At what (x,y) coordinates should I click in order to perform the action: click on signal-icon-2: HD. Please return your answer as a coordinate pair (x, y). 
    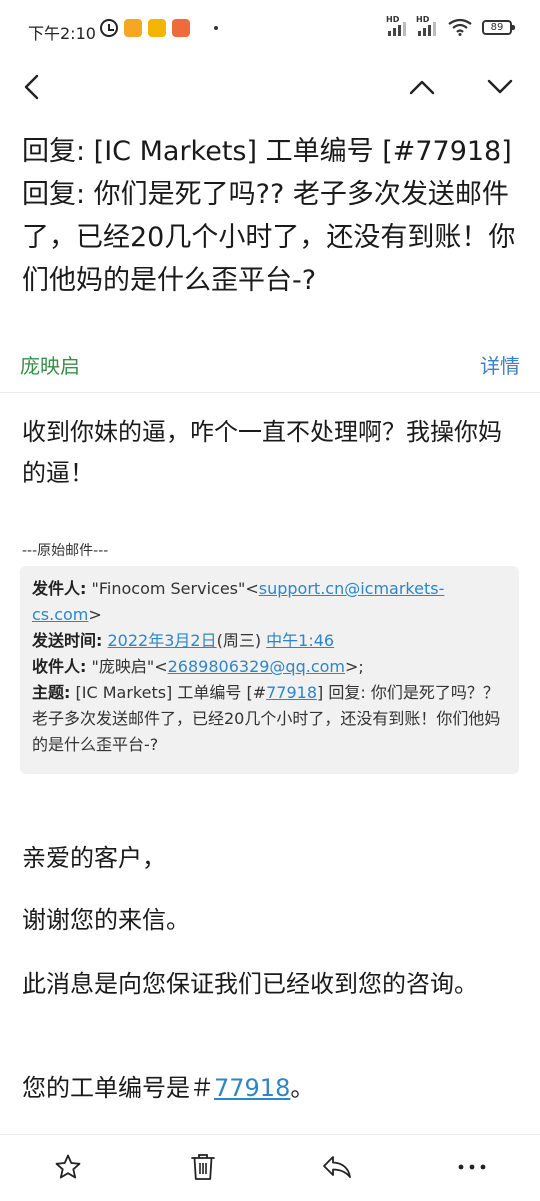
    Looking at the image, I should click on (426, 25).